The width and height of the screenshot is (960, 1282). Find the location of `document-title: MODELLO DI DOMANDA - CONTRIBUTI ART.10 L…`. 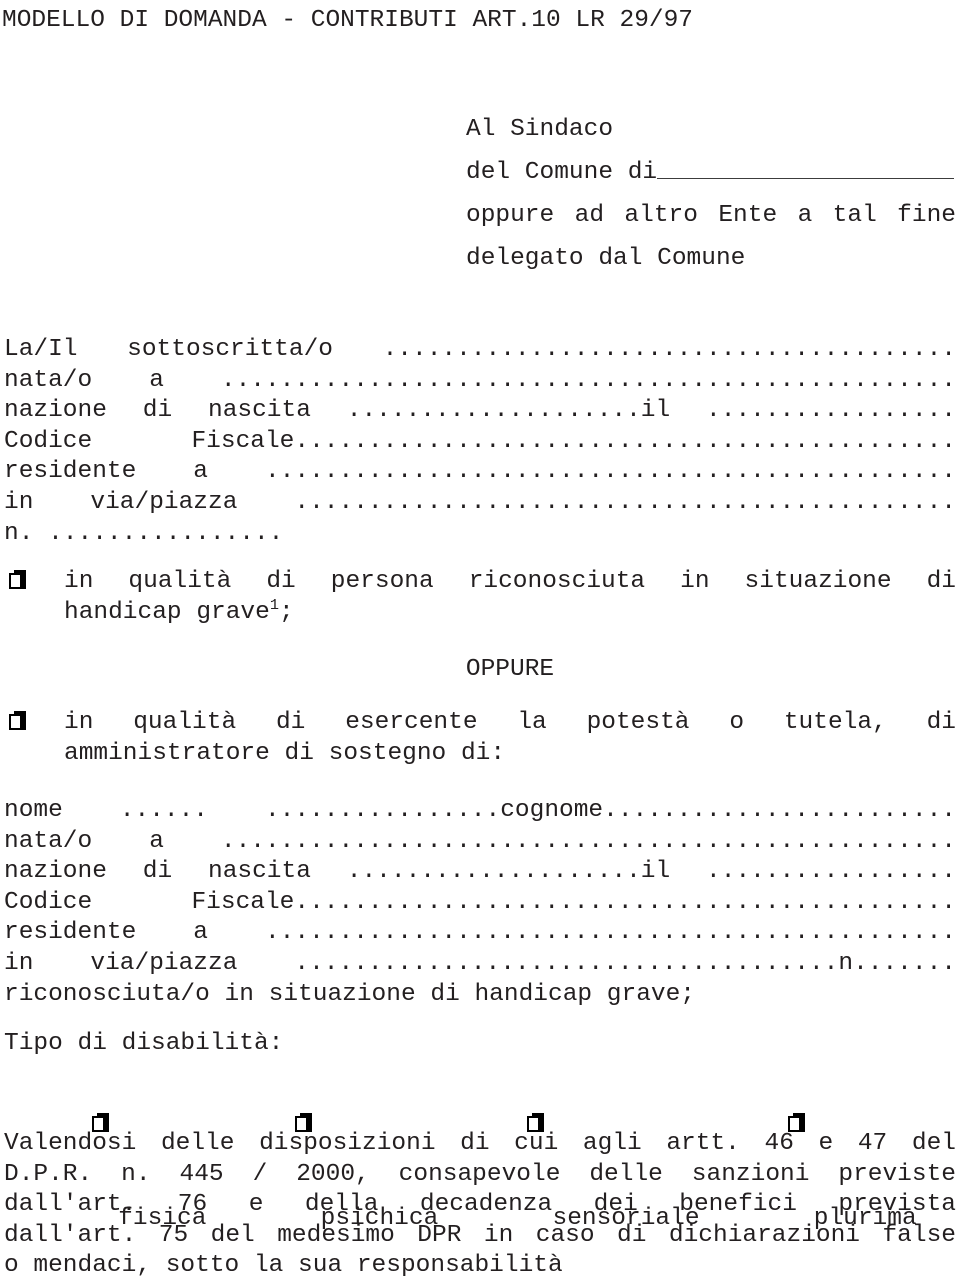

document-title: MODELLO DI DOMANDA - CONTRIBUTI ART.10 L… is located at coordinates (348, 20).